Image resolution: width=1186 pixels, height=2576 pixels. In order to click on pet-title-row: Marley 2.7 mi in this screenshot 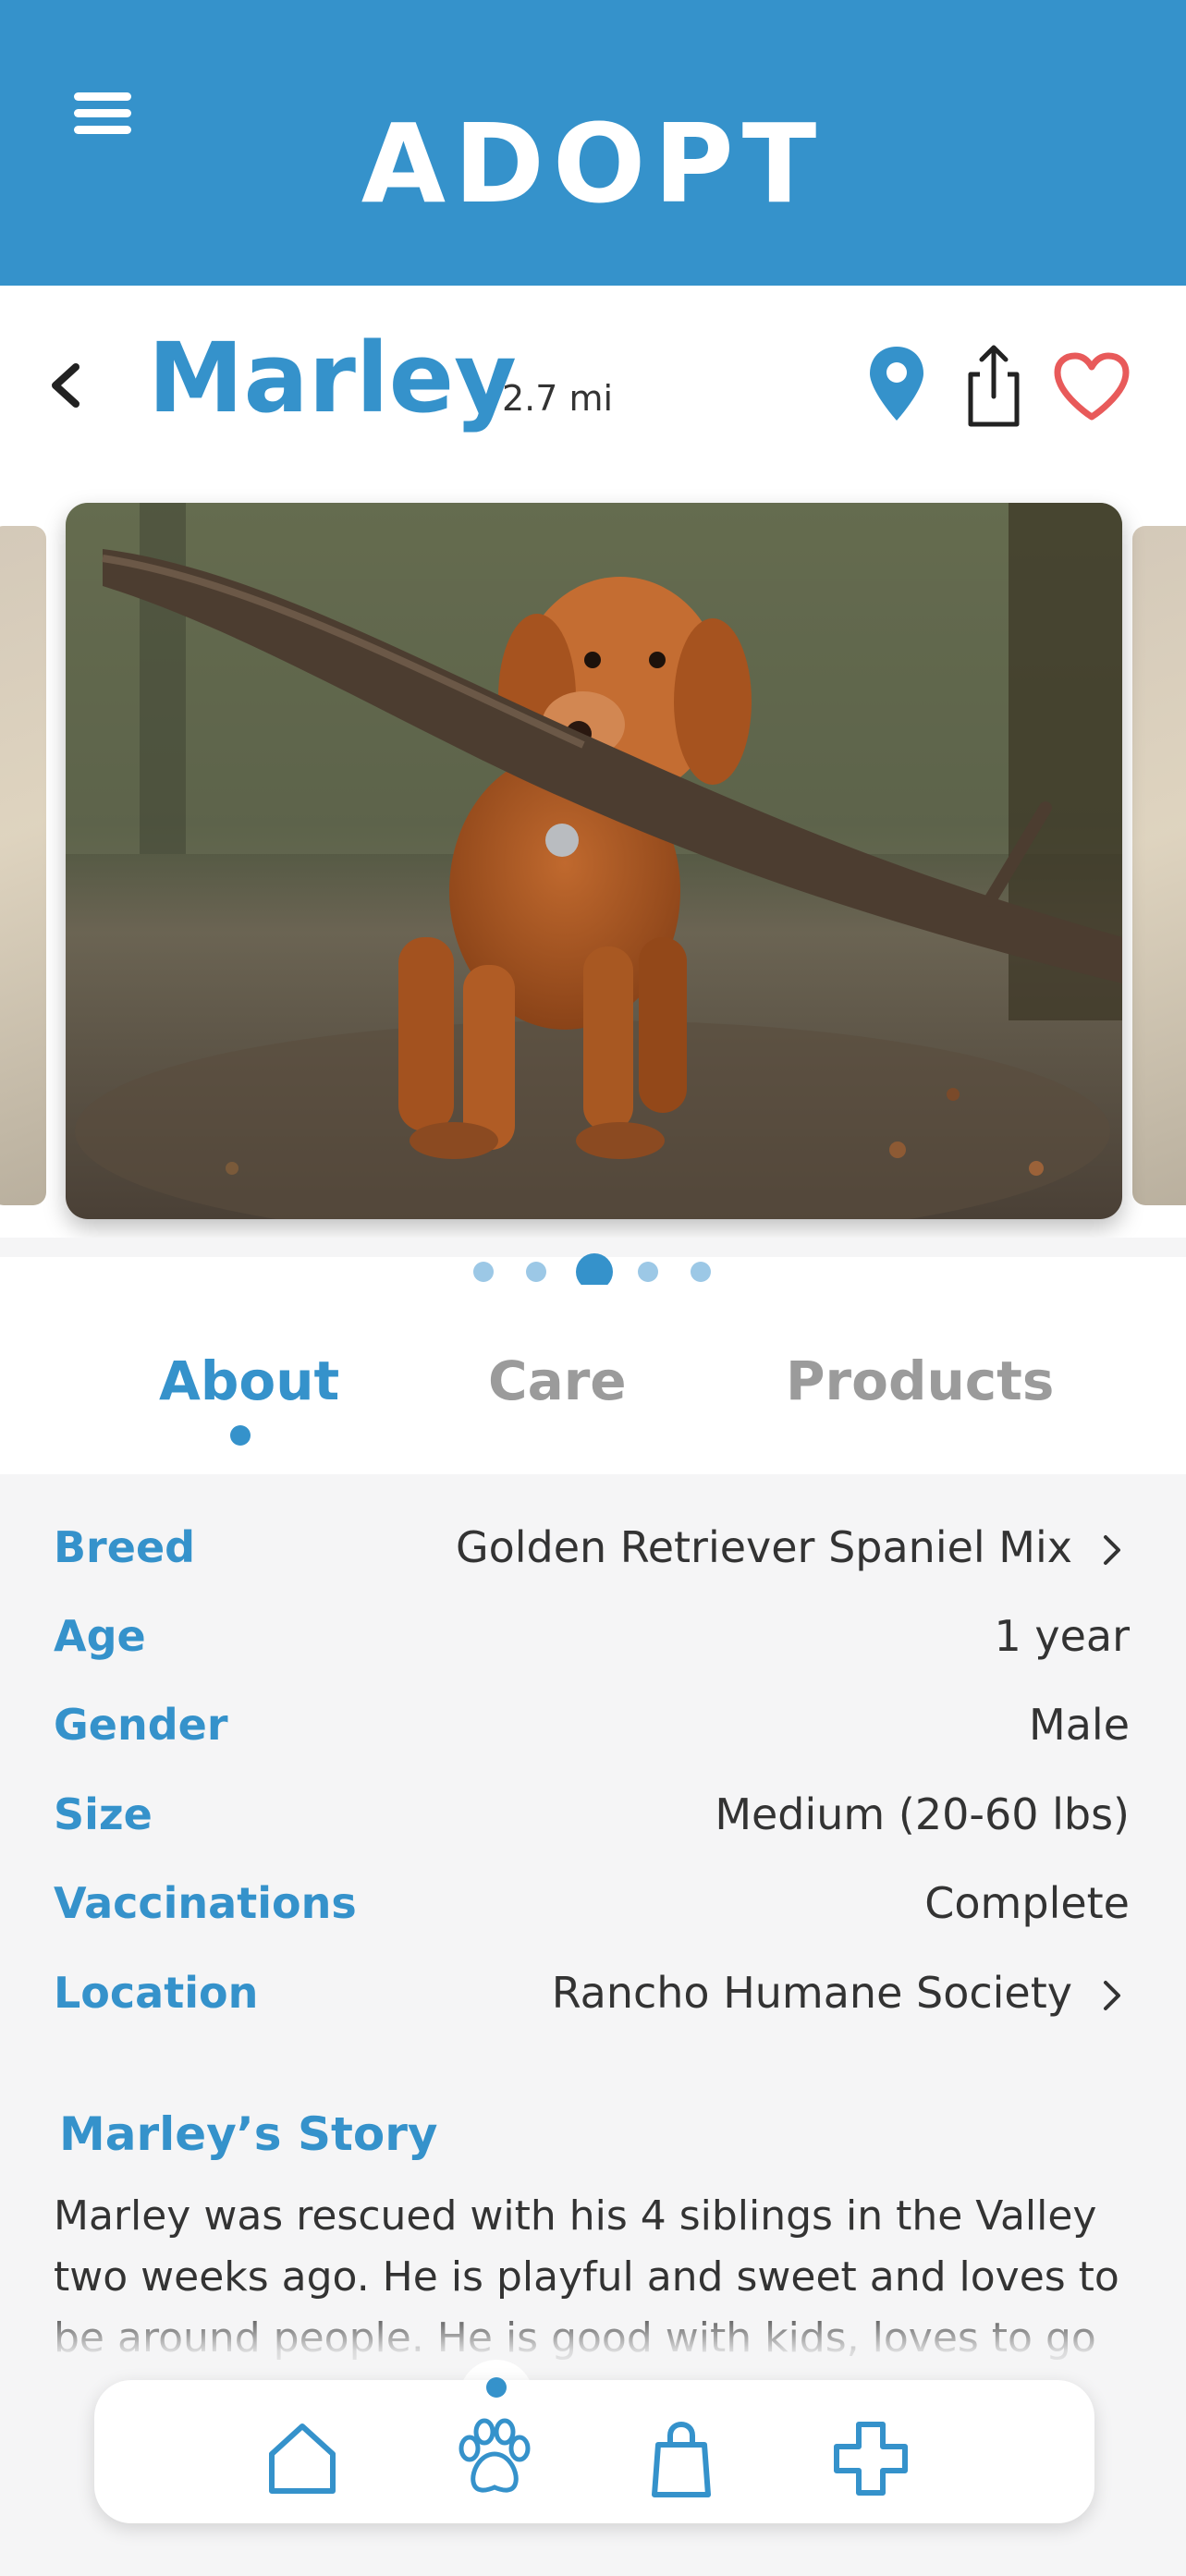, I will do `click(593, 383)`.